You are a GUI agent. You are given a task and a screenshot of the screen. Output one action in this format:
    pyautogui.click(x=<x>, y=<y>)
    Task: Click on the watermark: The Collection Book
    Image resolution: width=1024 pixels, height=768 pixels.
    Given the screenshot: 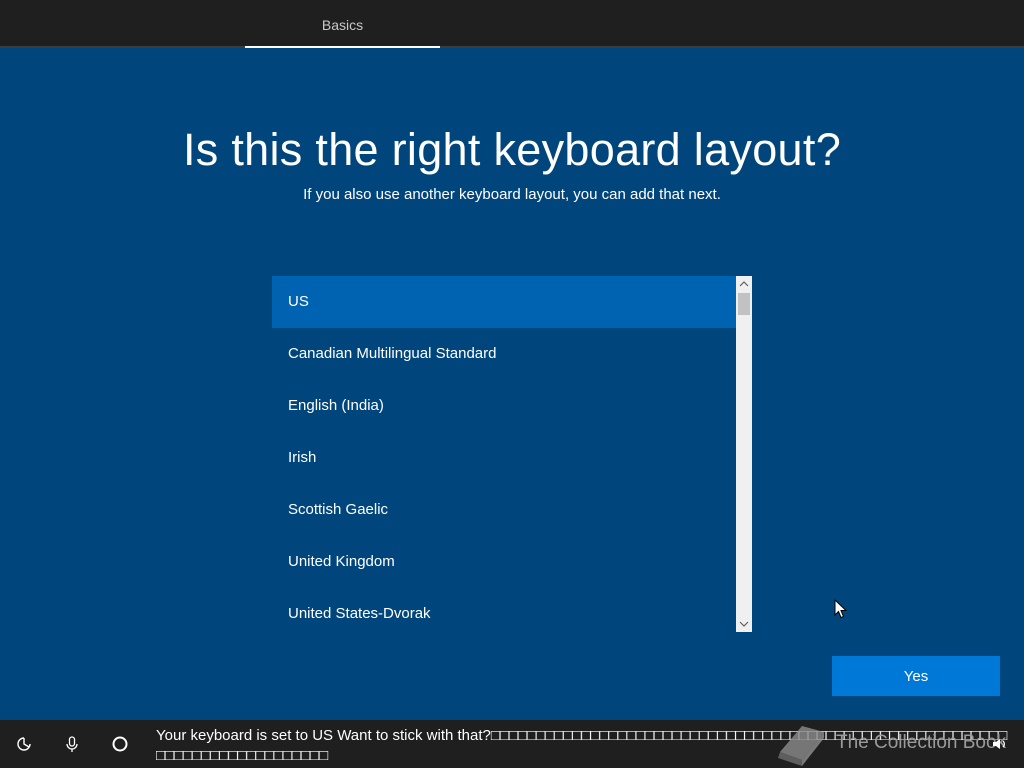 What is the action you would take?
    pyautogui.click(x=897, y=745)
    